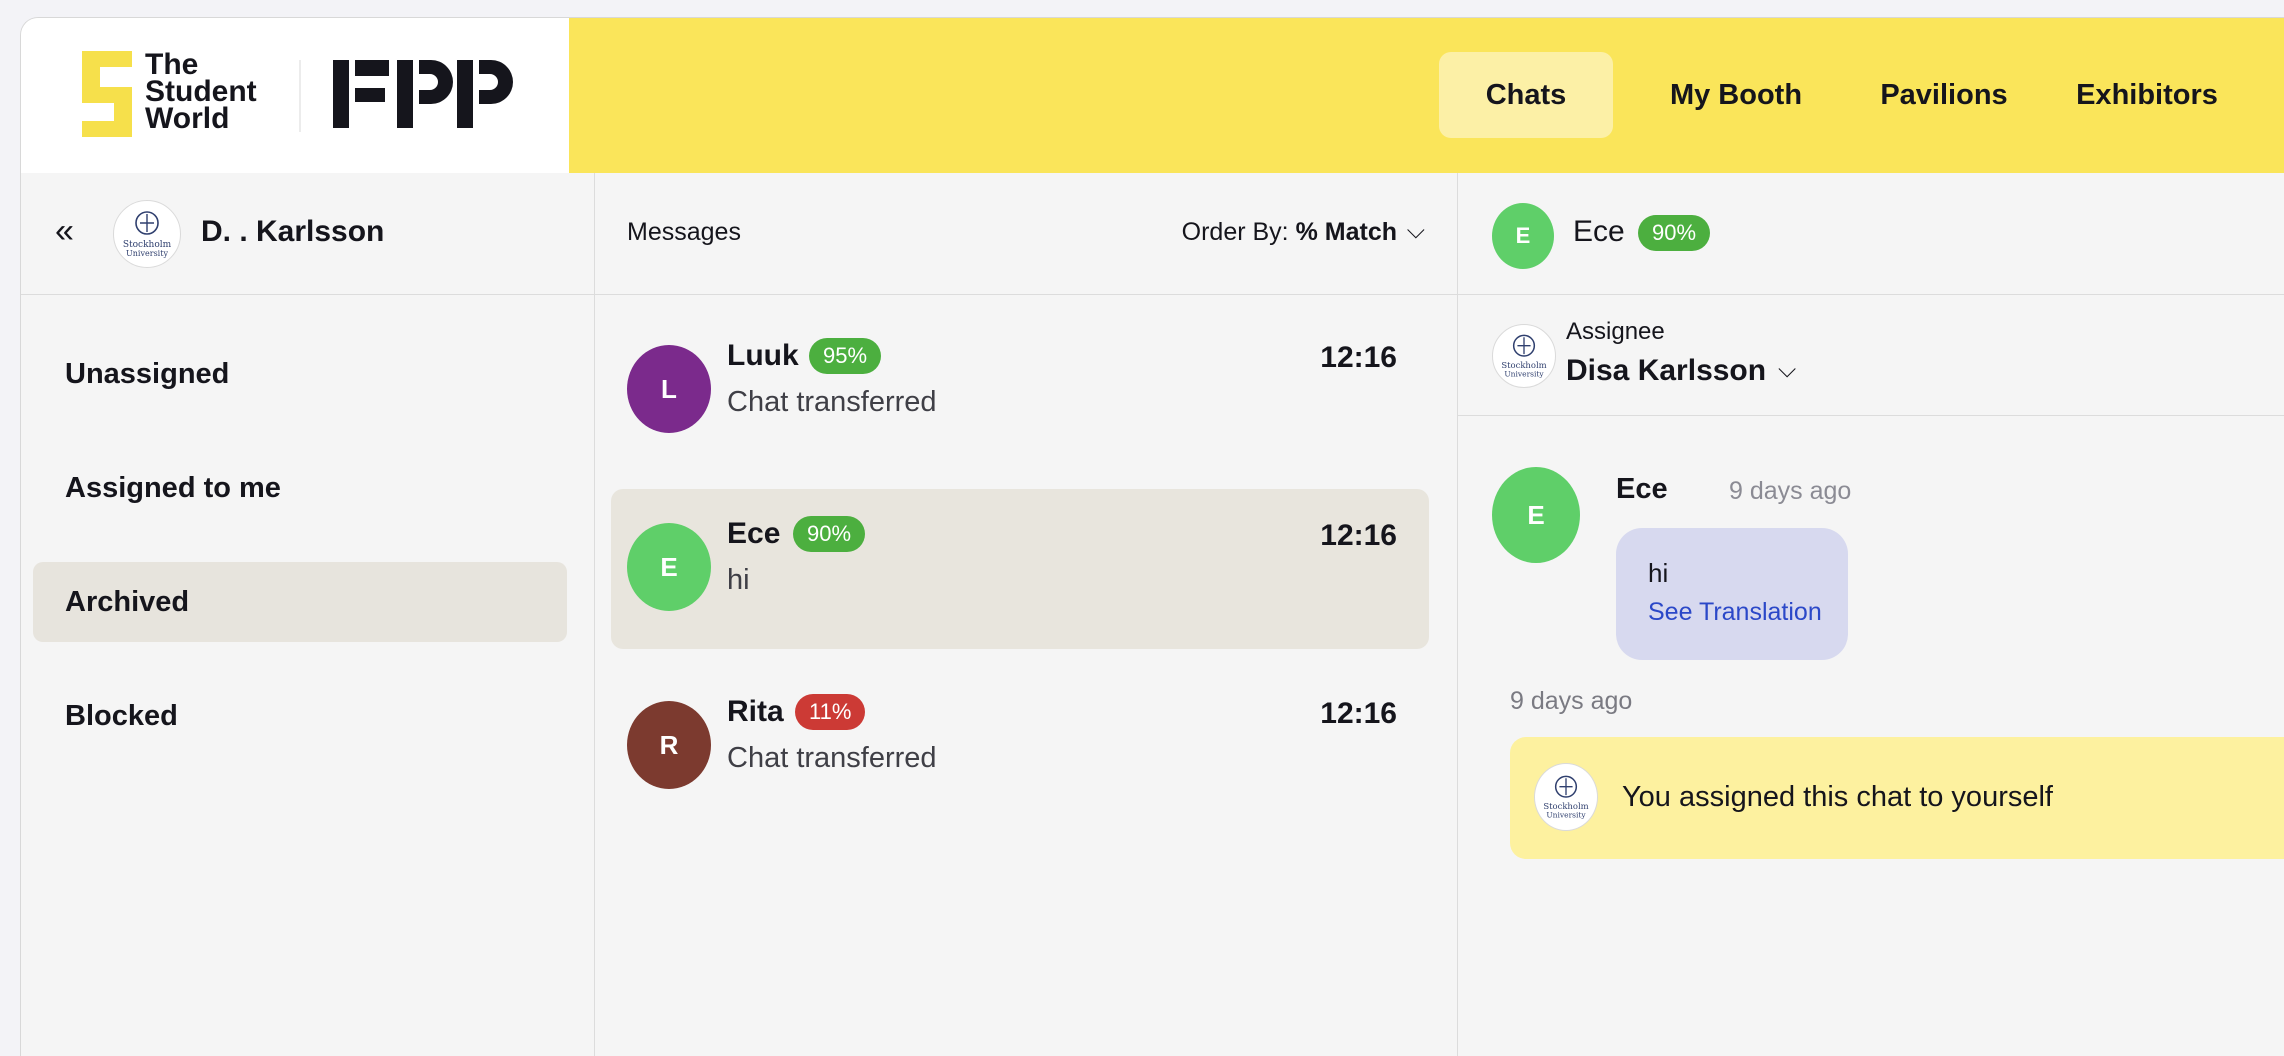 The image size is (2284, 1056). What do you see at coordinates (1790, 491) in the screenshot?
I see `message-time: 9 days ago` at bounding box center [1790, 491].